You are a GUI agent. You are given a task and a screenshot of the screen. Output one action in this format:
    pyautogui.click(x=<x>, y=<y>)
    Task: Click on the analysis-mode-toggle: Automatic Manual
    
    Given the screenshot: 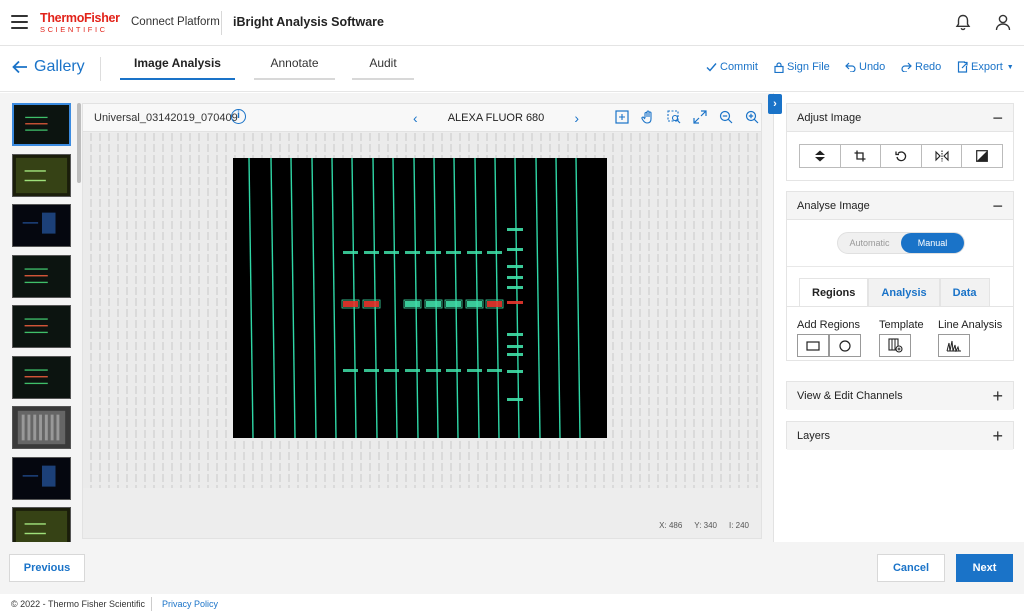 What is the action you would take?
    pyautogui.click(x=901, y=243)
    